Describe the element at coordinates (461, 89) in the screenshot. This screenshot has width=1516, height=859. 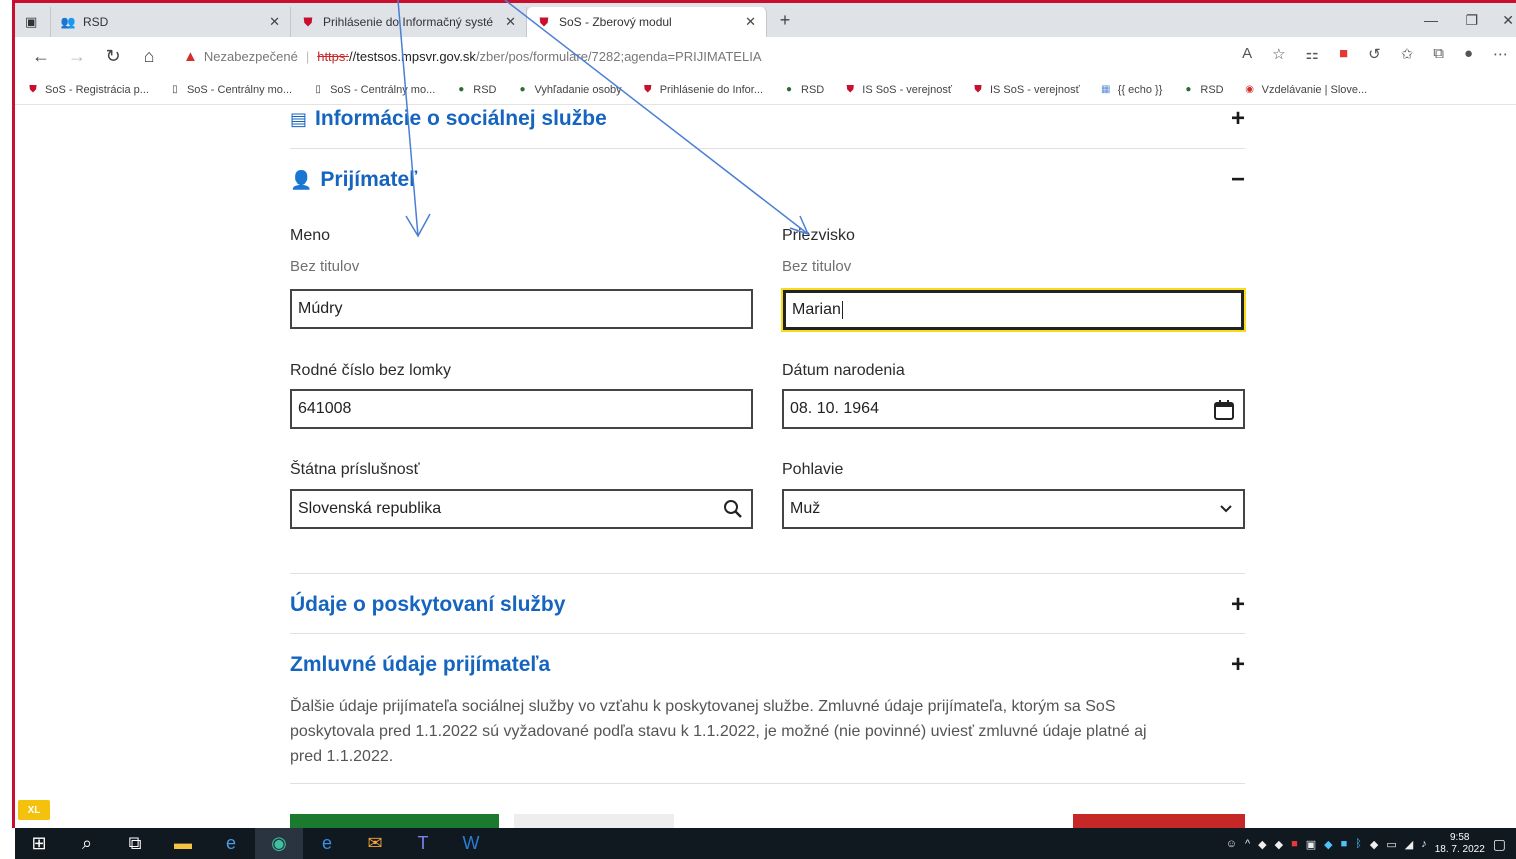
I see `people-icon: ●` at that location.